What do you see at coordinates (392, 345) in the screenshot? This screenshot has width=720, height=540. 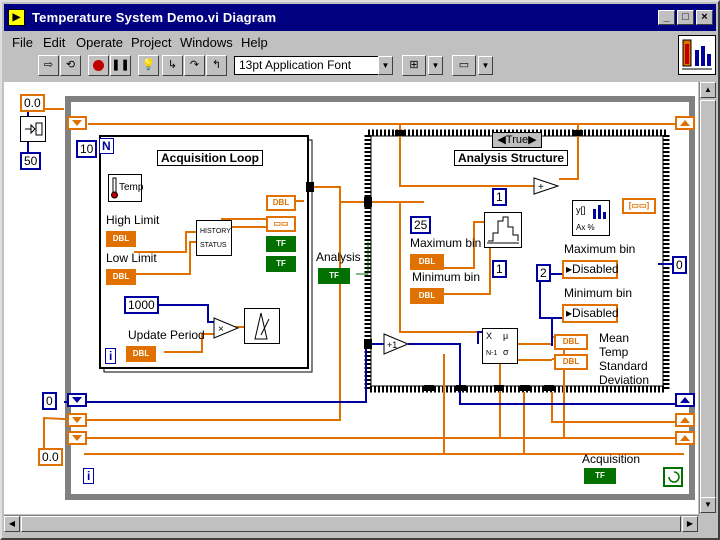 I see `svg-text: +1` at bounding box center [392, 345].